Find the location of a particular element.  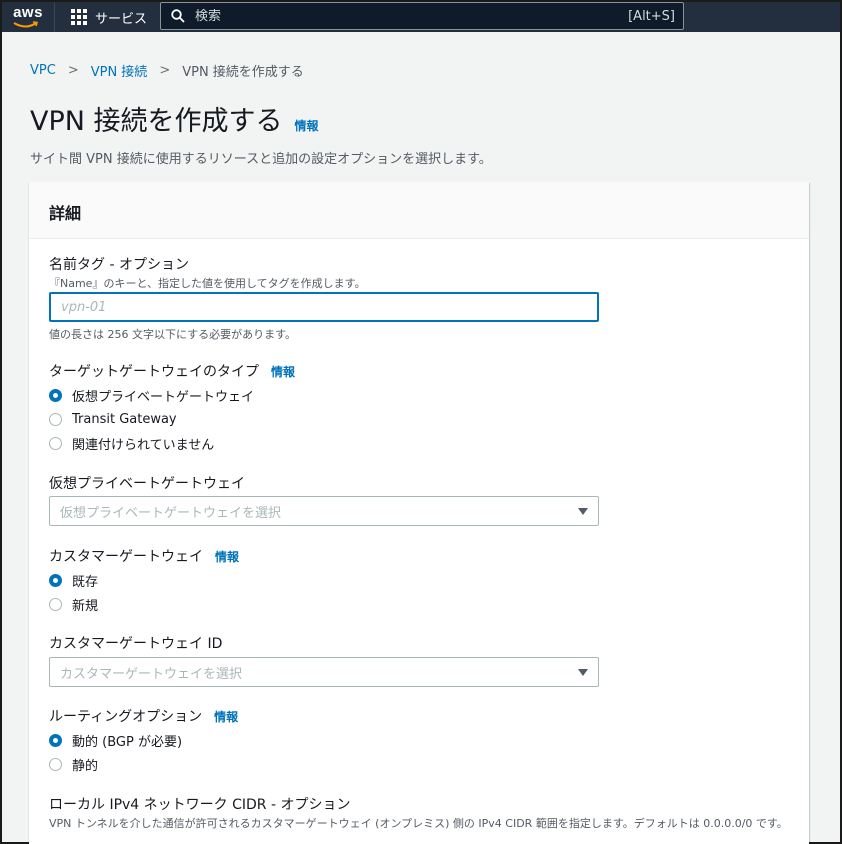

search-shortcut-hint: [Alt+S] is located at coordinates (651, 16).